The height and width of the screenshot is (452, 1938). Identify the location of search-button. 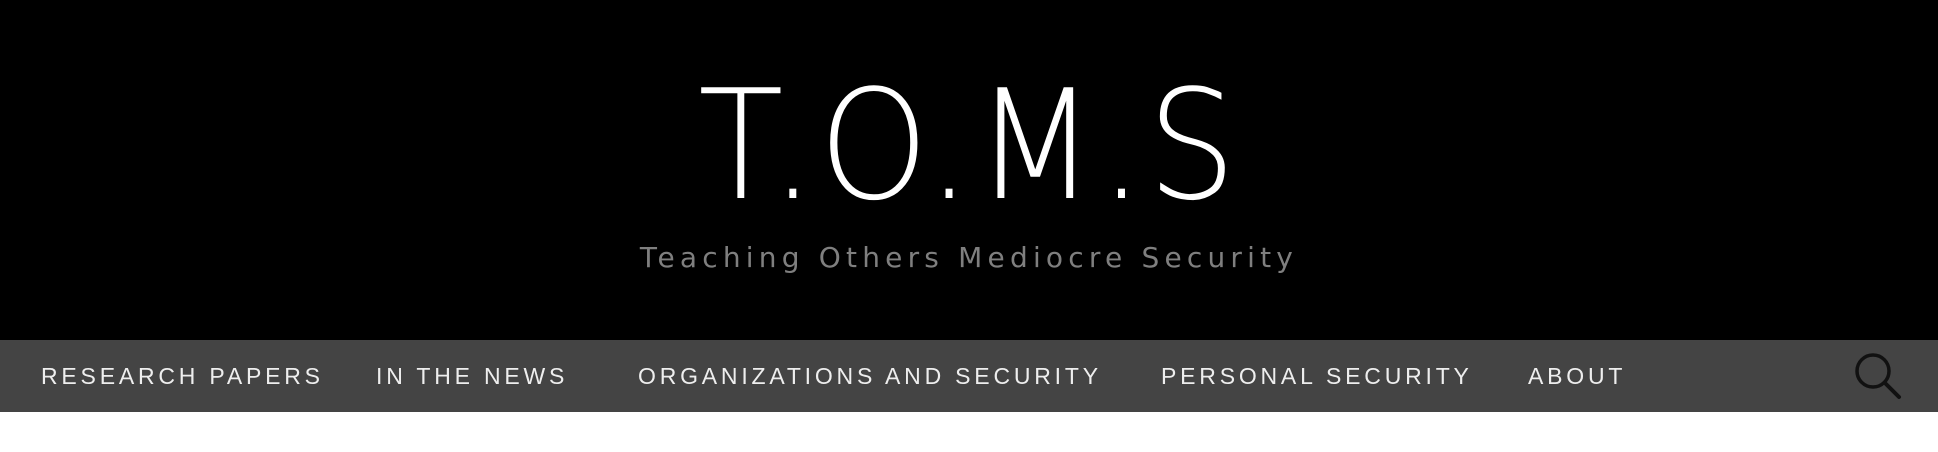
(1878, 376).